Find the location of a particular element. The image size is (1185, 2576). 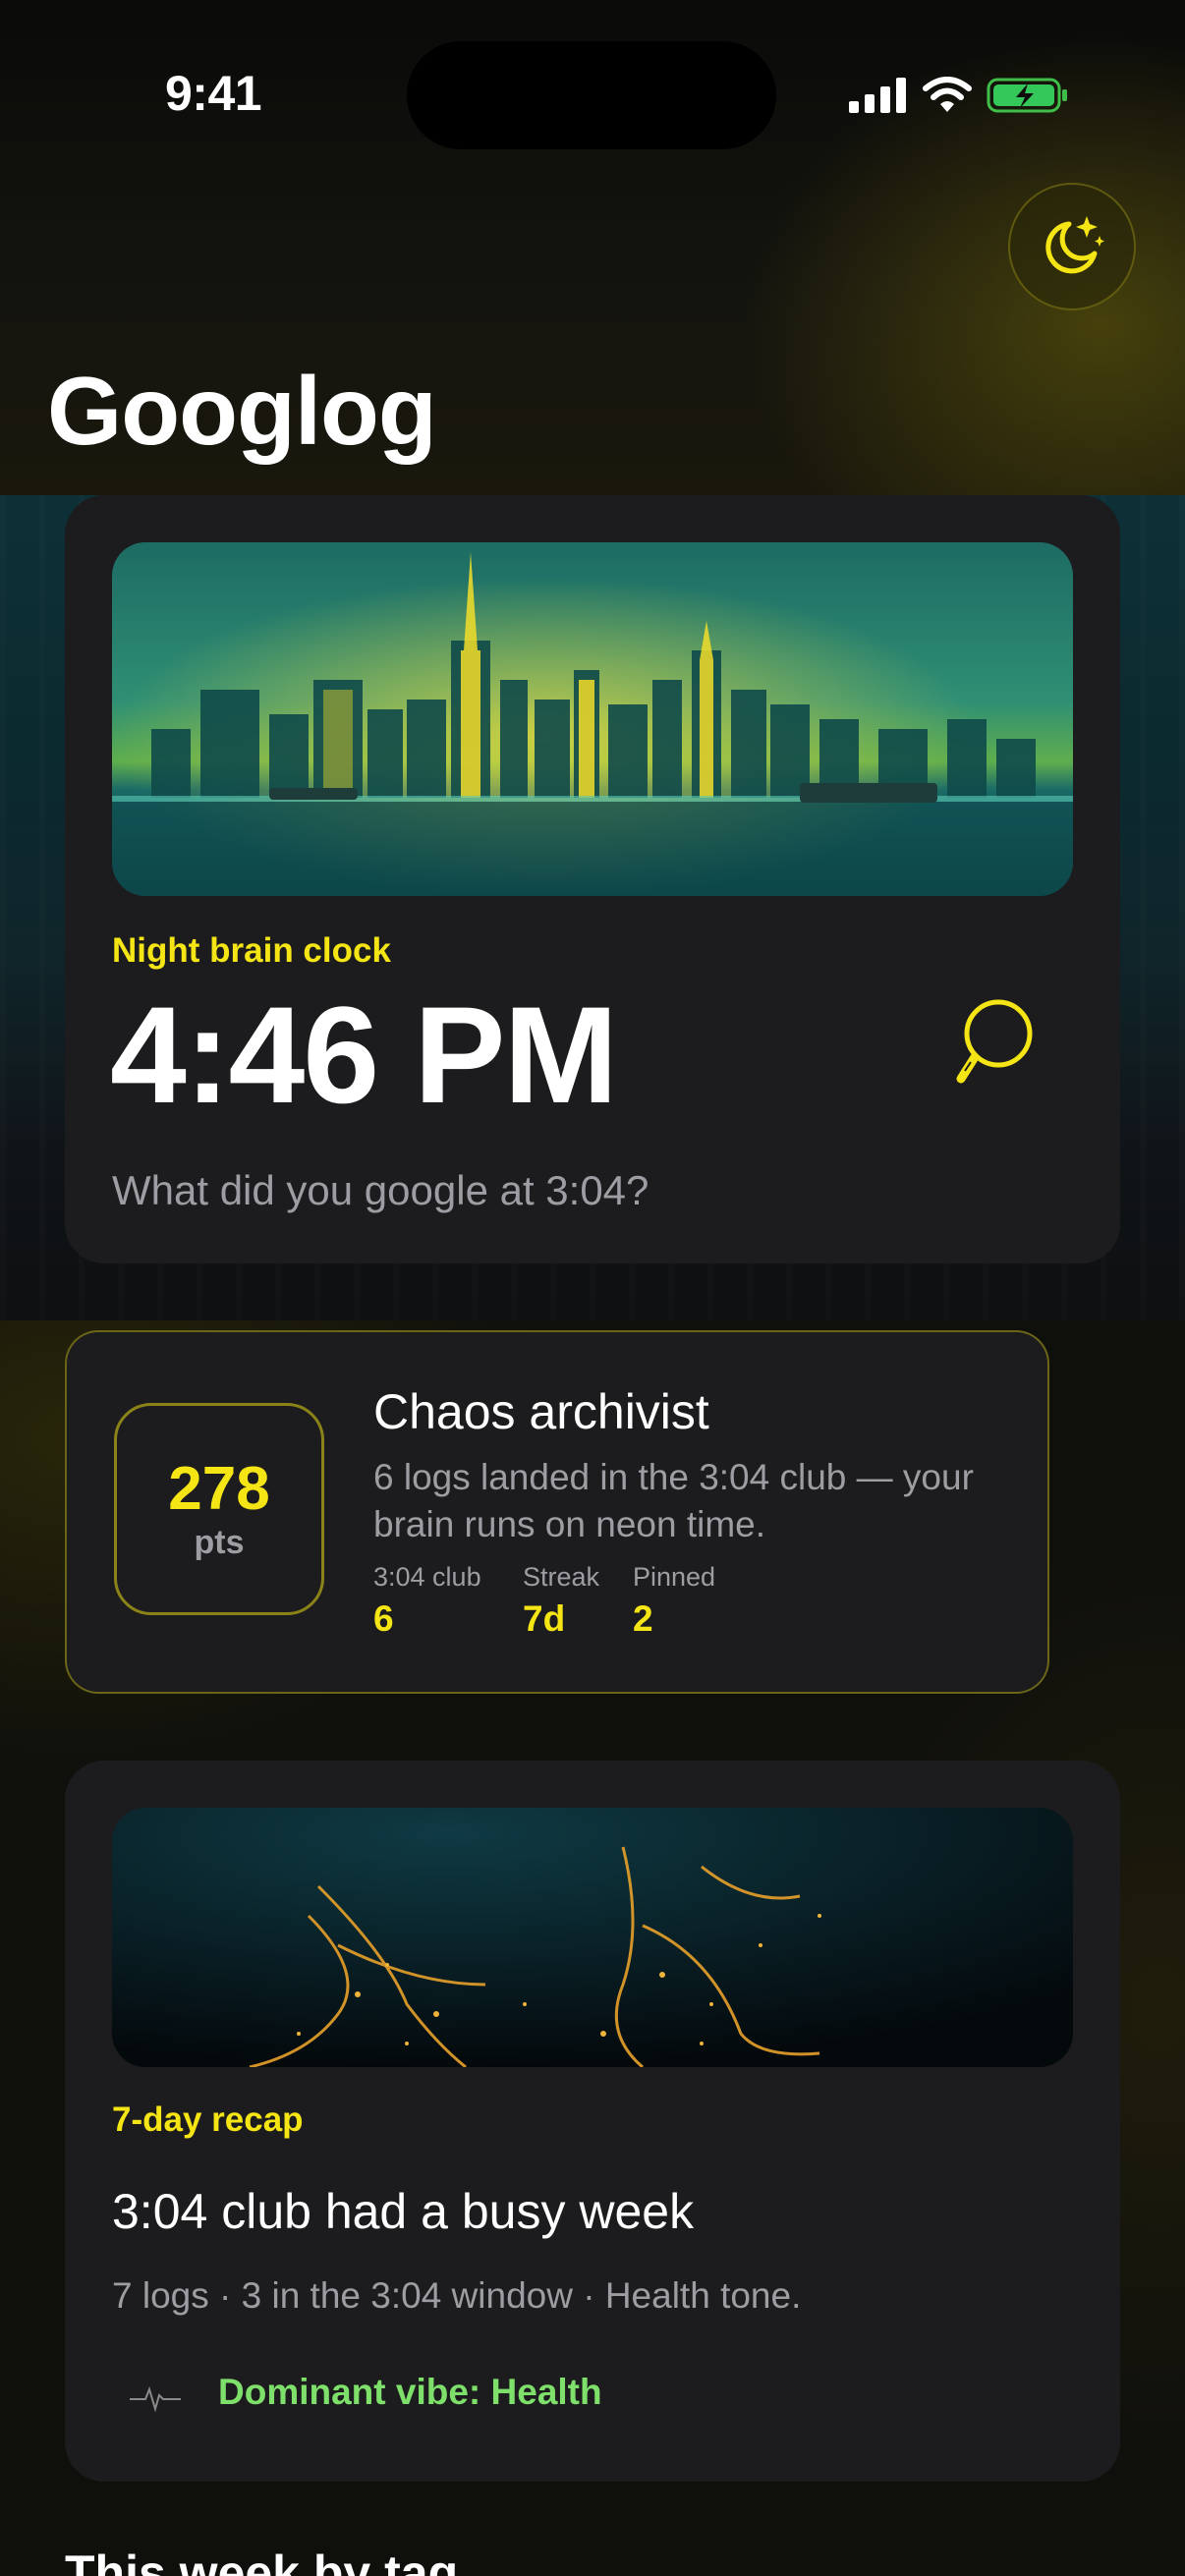

status-time: 9:41 is located at coordinates (214, 93).